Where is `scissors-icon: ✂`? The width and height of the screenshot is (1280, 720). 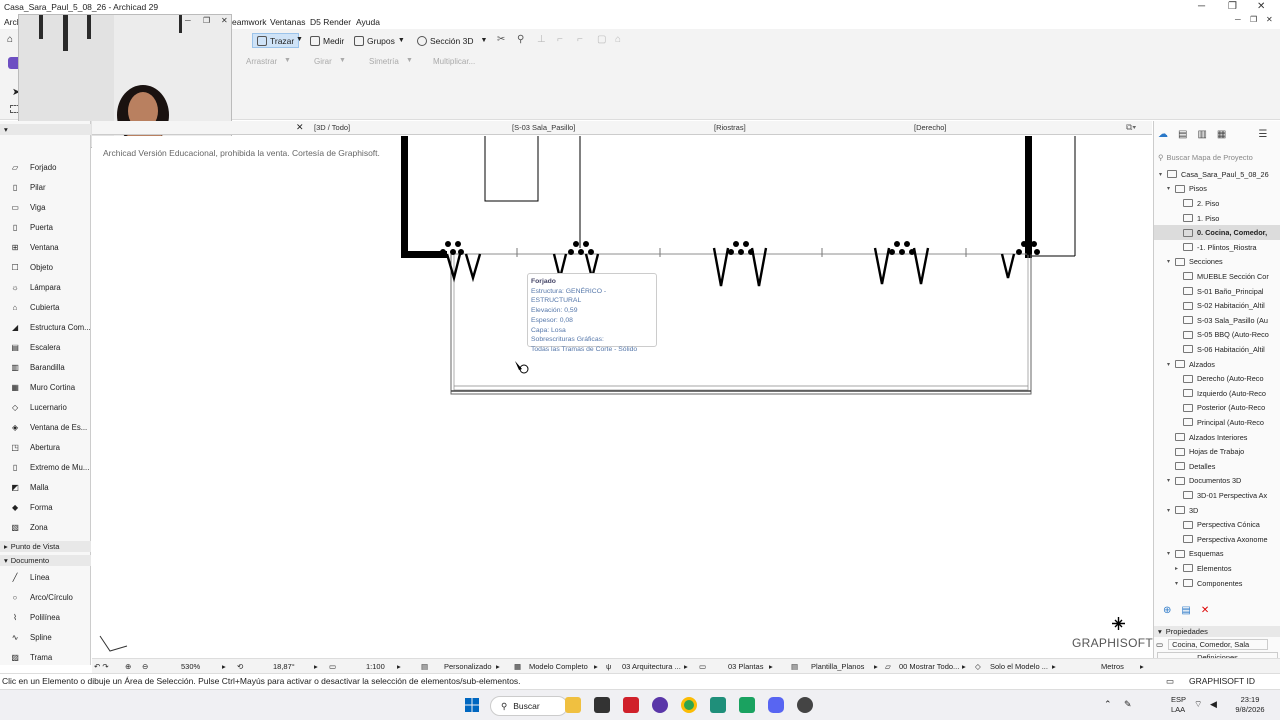
scissors-icon: ✂ is located at coordinates (501, 39).